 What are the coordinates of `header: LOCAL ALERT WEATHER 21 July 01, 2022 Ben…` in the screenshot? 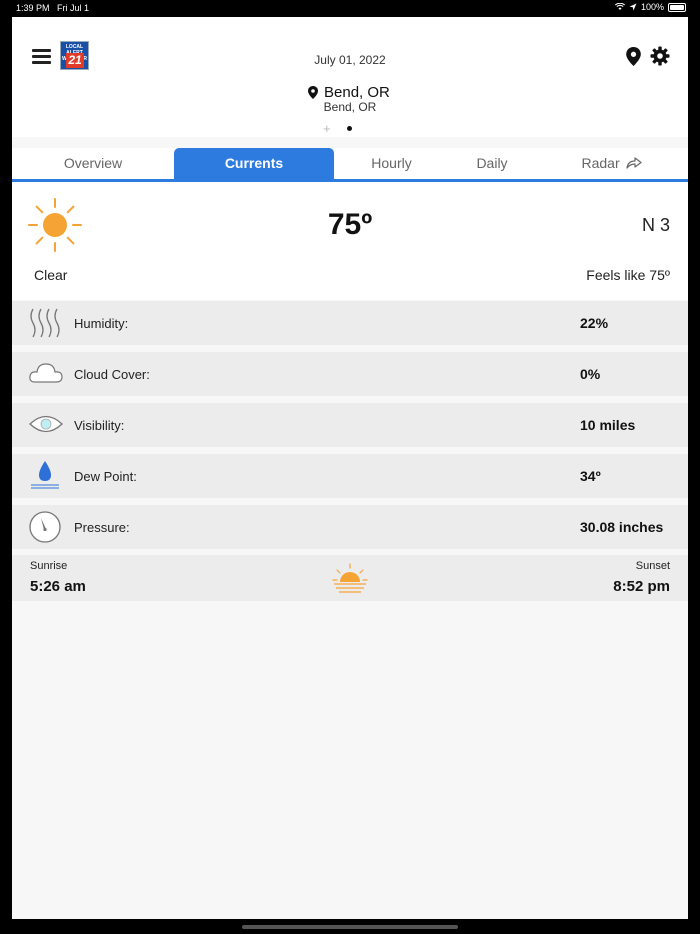 It's located at (350, 77).